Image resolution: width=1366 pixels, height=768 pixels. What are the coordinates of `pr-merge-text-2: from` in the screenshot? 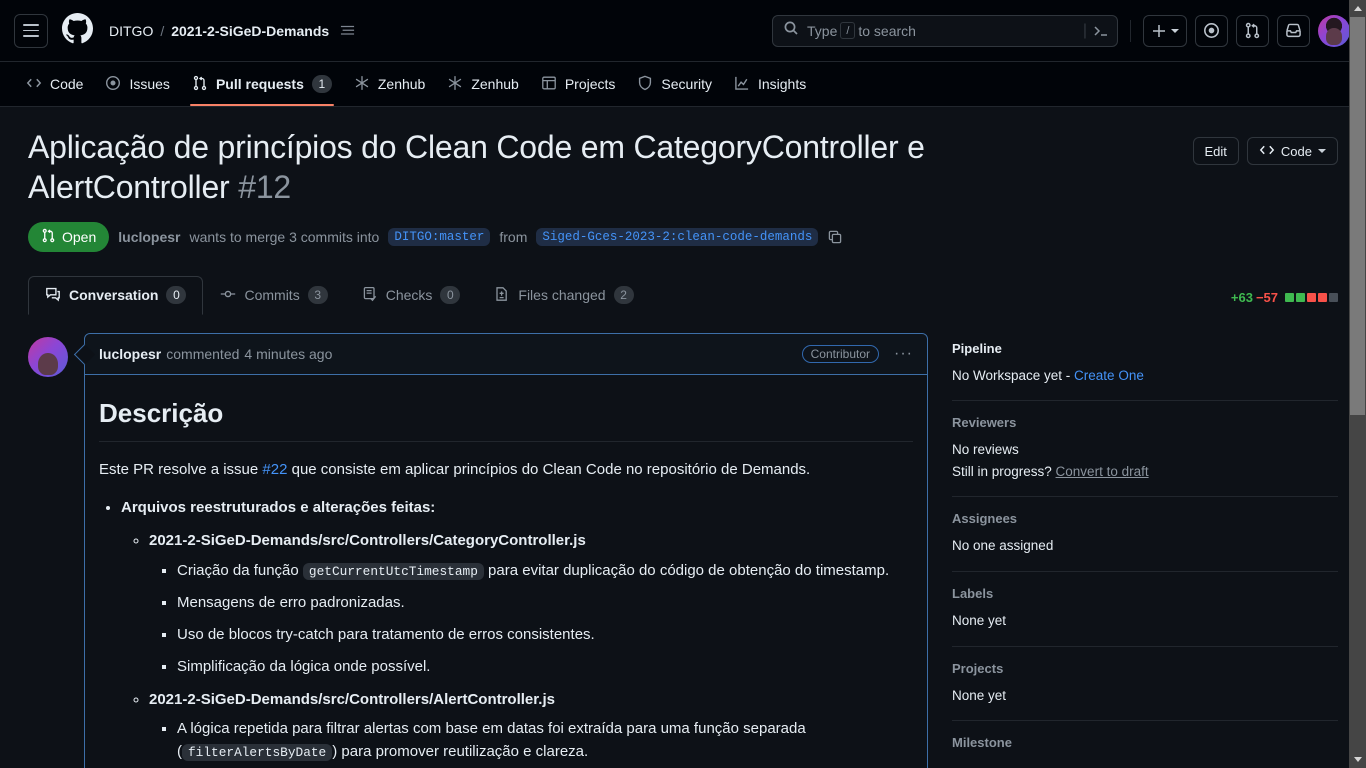 It's located at (513, 236).